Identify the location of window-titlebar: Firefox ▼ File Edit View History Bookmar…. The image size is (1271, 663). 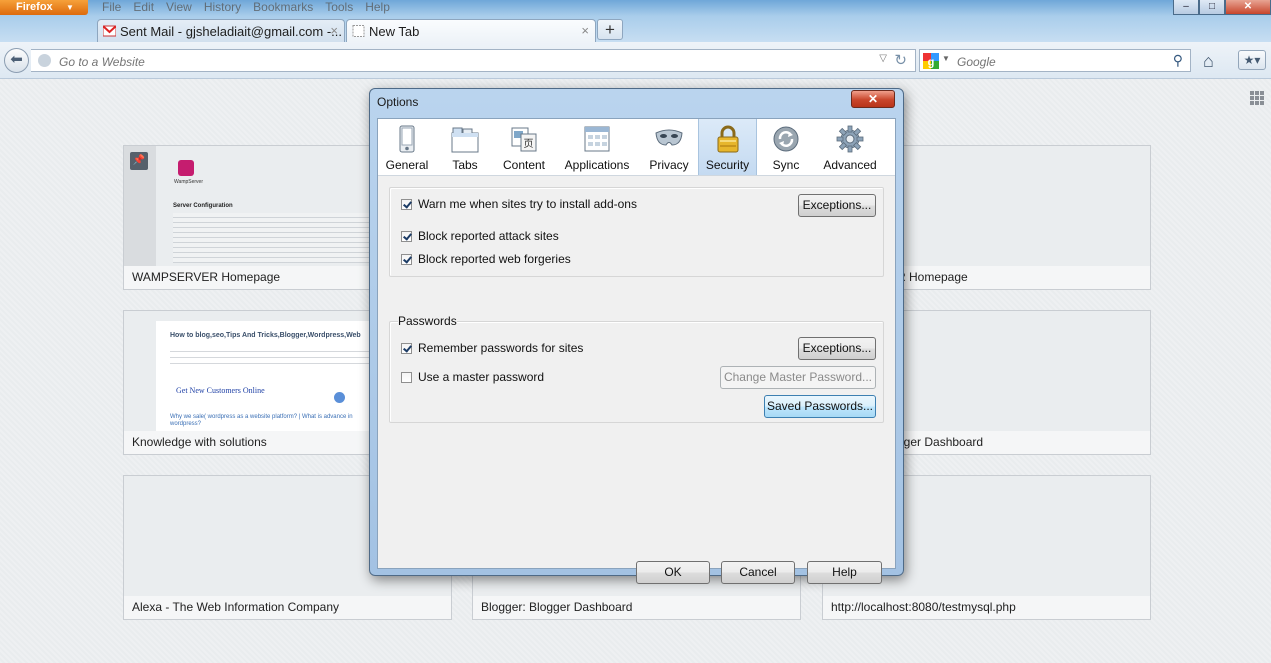
(635, 8).